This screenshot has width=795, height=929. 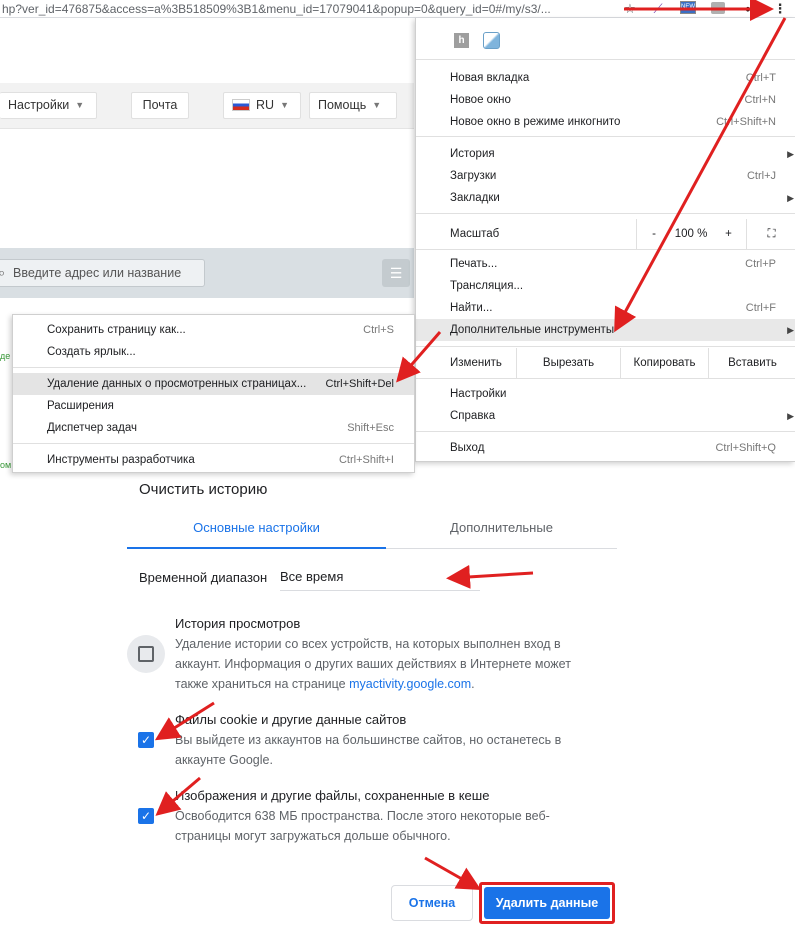 What do you see at coordinates (380, 580) in the screenshot?
I see `time-range-select: Все время` at bounding box center [380, 580].